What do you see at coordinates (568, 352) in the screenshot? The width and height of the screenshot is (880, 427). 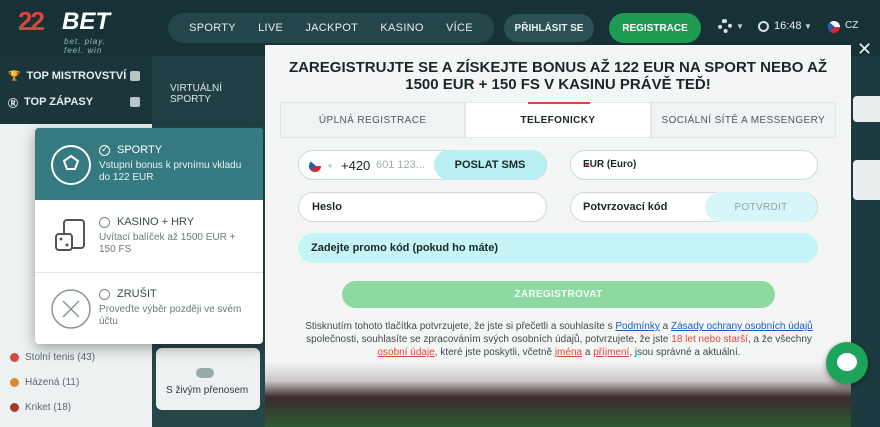 I see `name-link: jména` at bounding box center [568, 352].